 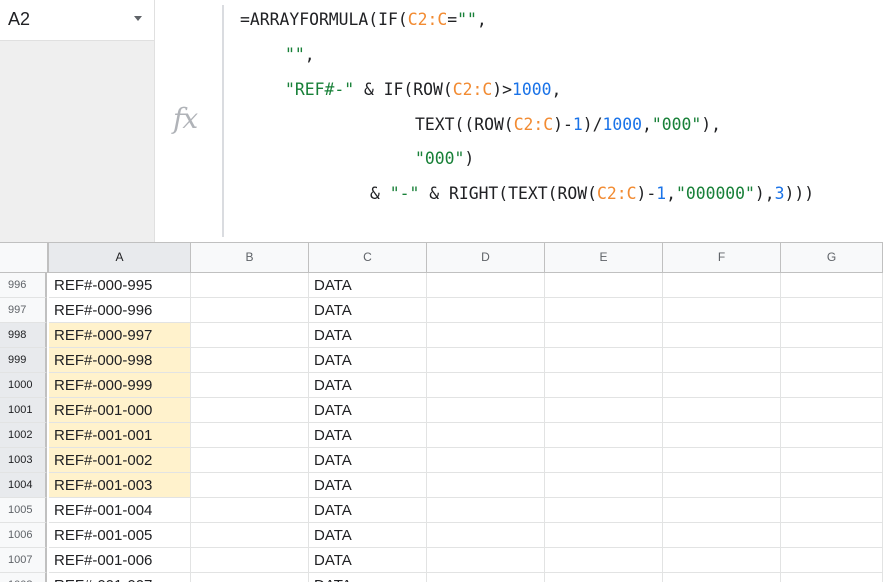 I want to click on cell-a: REF#-001-001, so click(x=120, y=435).